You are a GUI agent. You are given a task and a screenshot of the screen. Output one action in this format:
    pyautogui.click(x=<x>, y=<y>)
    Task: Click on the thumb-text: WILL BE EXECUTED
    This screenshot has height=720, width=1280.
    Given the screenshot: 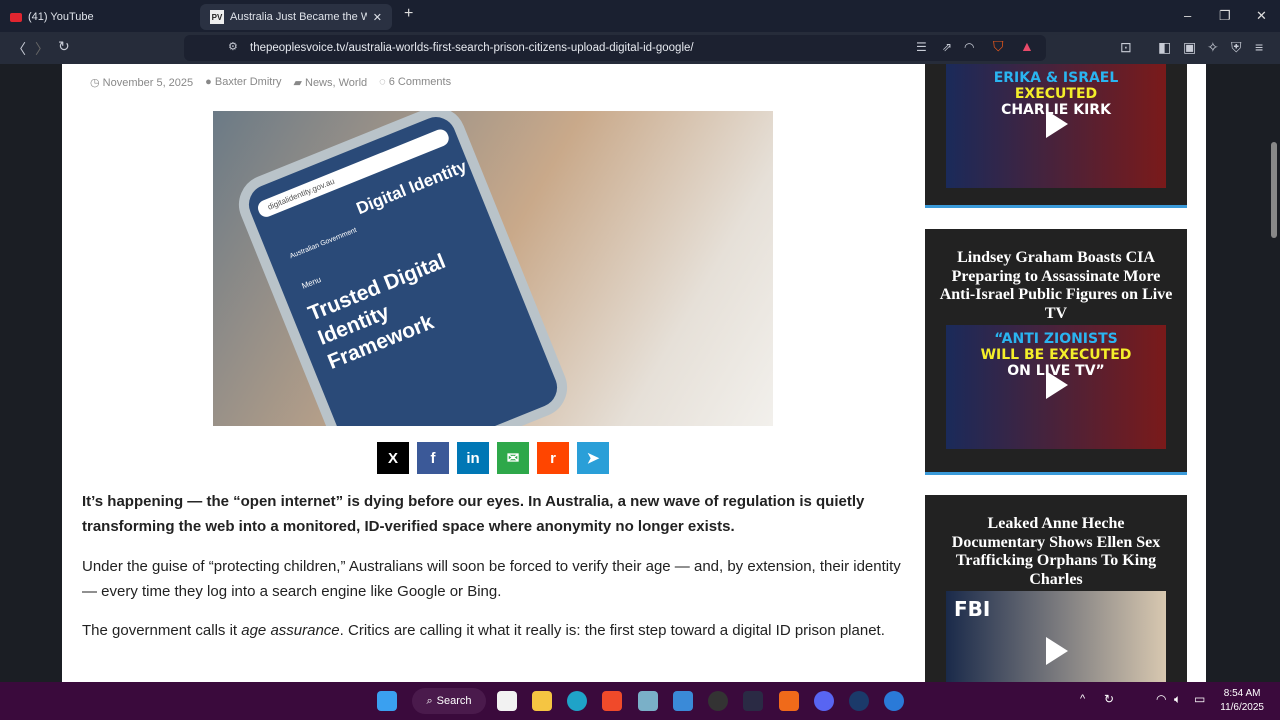 What is the action you would take?
    pyautogui.click(x=1056, y=355)
    